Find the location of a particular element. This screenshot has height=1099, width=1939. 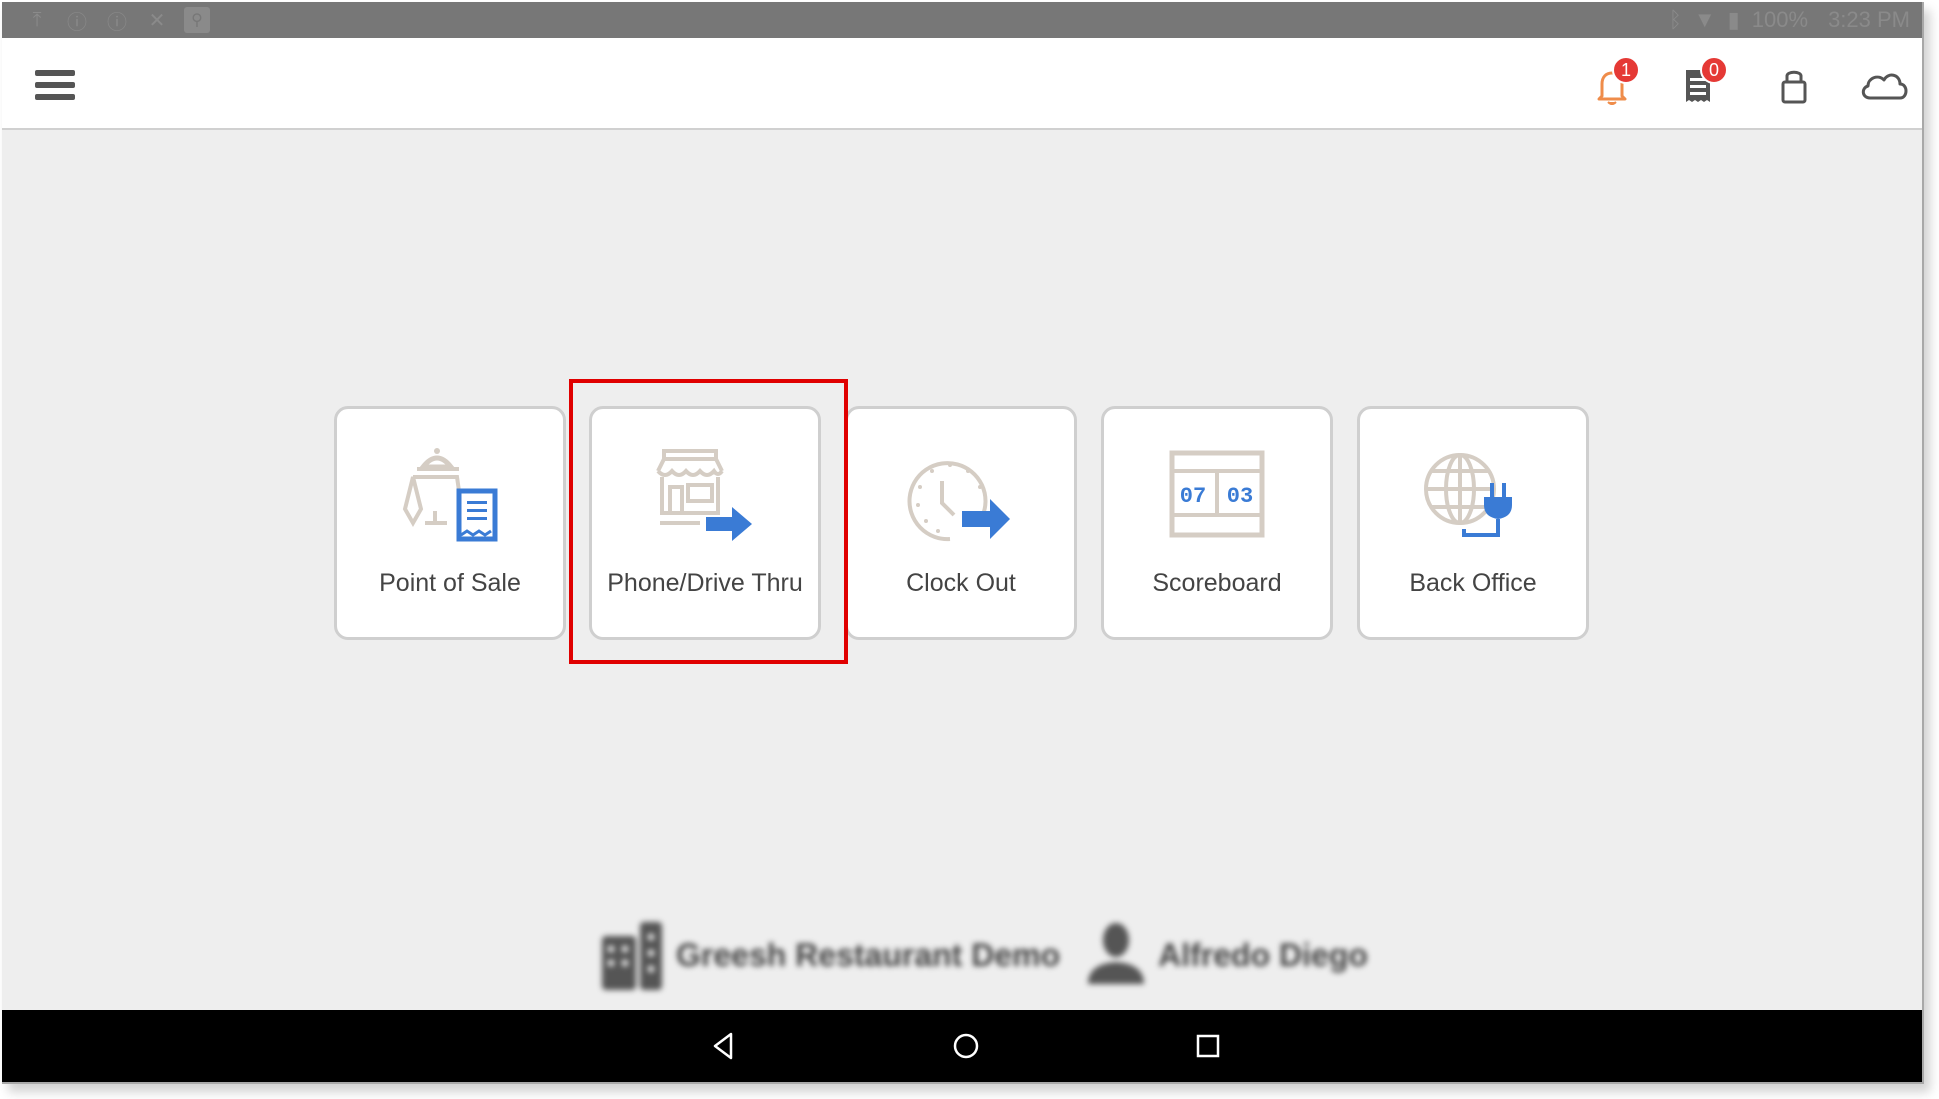

tile-phone-drive-thru: Phone/Drive Thru is located at coordinates (705, 523).